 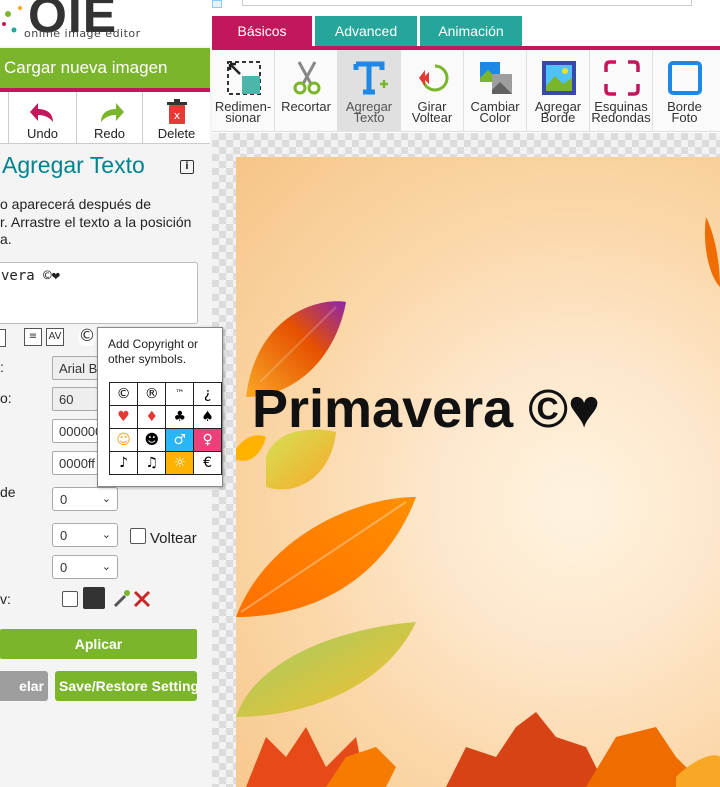 What do you see at coordinates (123, 440) in the screenshot?
I see `symbol-smiley: ☺` at bounding box center [123, 440].